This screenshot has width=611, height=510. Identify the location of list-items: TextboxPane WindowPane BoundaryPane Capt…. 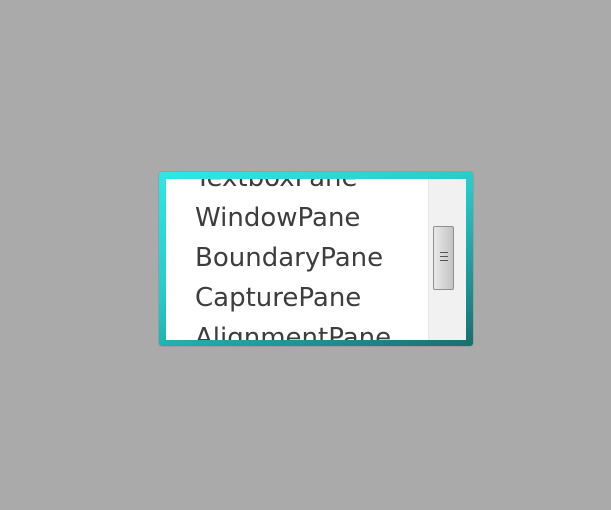
(296, 259).